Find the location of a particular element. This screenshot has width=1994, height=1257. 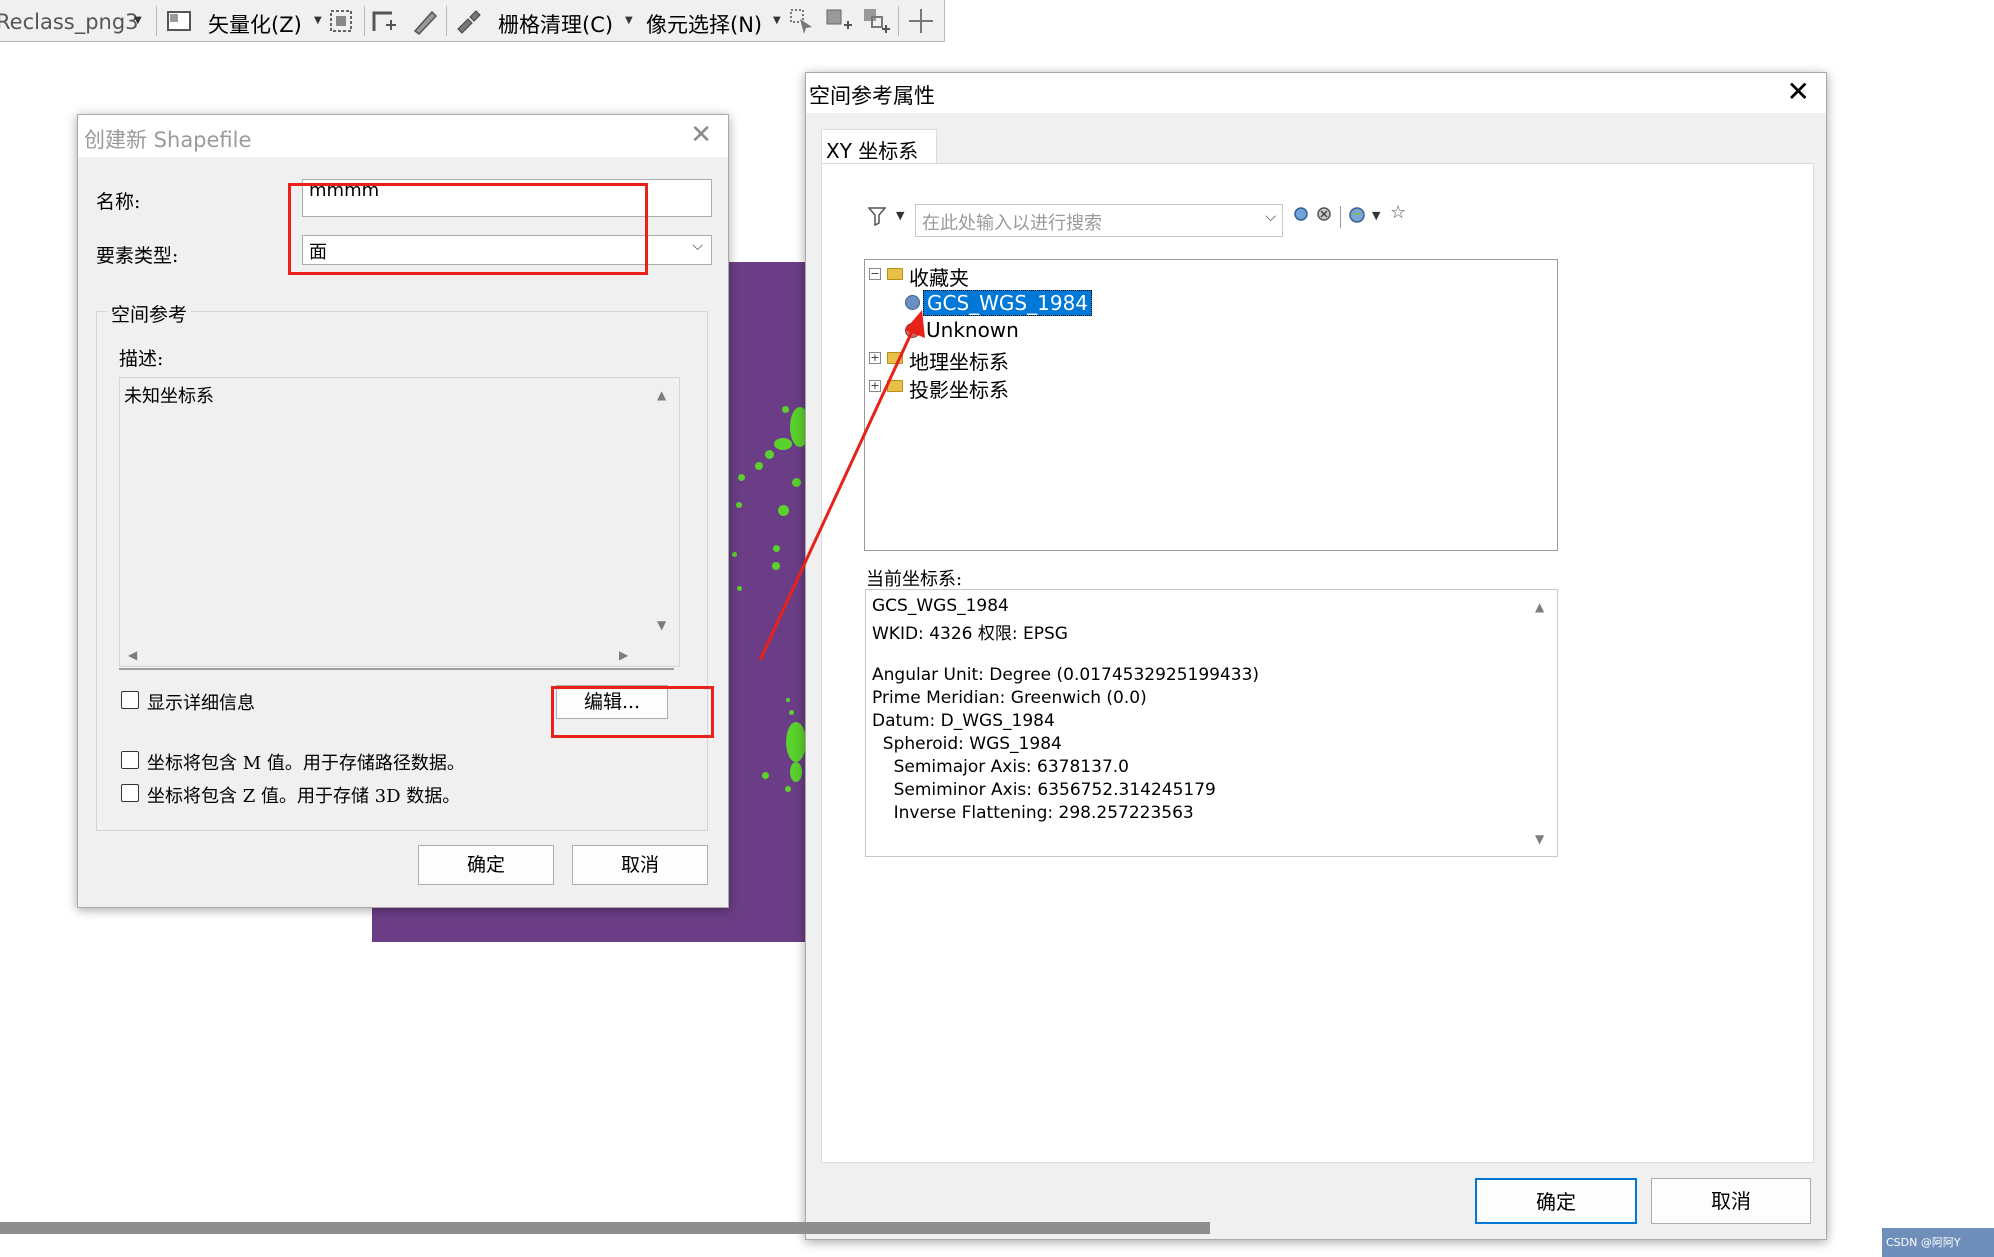

vectorize-menu: 矢量化(Z) is located at coordinates (255, 24).